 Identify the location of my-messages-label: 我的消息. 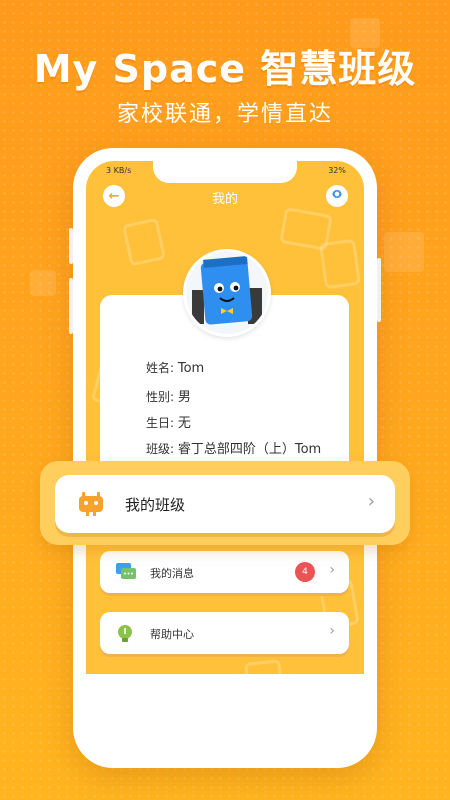
(172, 573).